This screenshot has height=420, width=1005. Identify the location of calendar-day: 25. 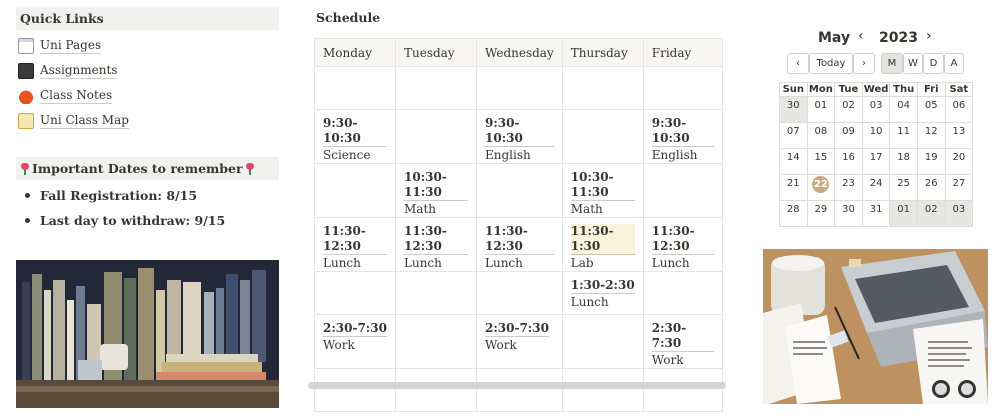
(903, 187).